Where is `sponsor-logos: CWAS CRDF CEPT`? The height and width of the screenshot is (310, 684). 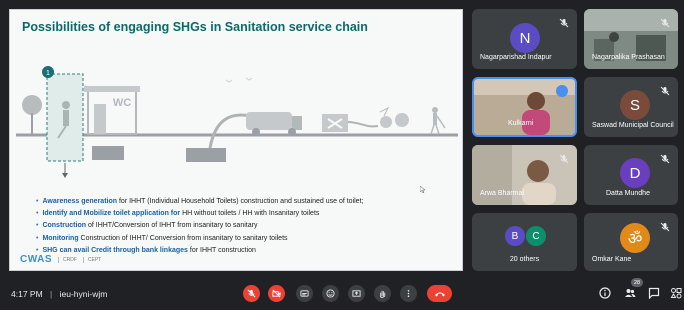 sponsor-logos: CWAS CRDF CEPT is located at coordinates (60, 259).